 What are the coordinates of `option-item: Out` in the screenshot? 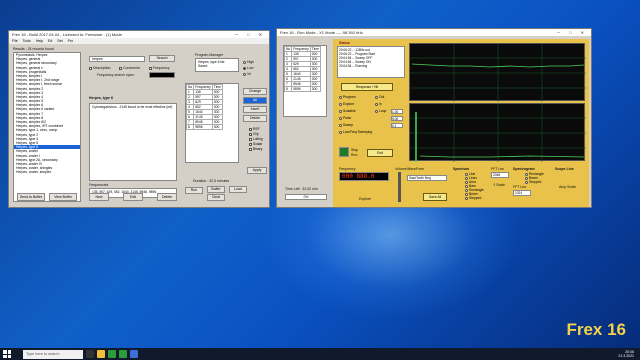 It's located at (390, 98).